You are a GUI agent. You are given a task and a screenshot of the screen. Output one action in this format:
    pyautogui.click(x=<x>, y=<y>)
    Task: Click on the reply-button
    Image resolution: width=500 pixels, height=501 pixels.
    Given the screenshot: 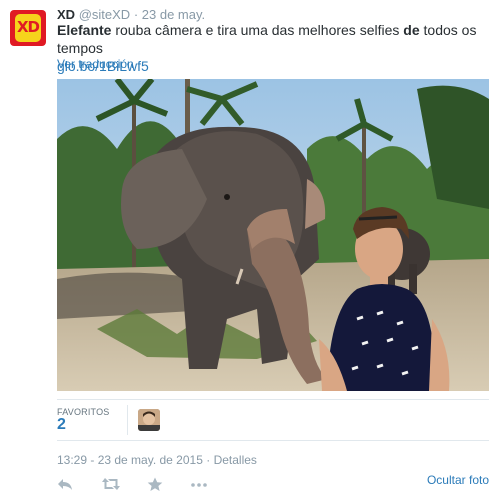 What is the action you would take?
    pyautogui.click(x=67, y=485)
    